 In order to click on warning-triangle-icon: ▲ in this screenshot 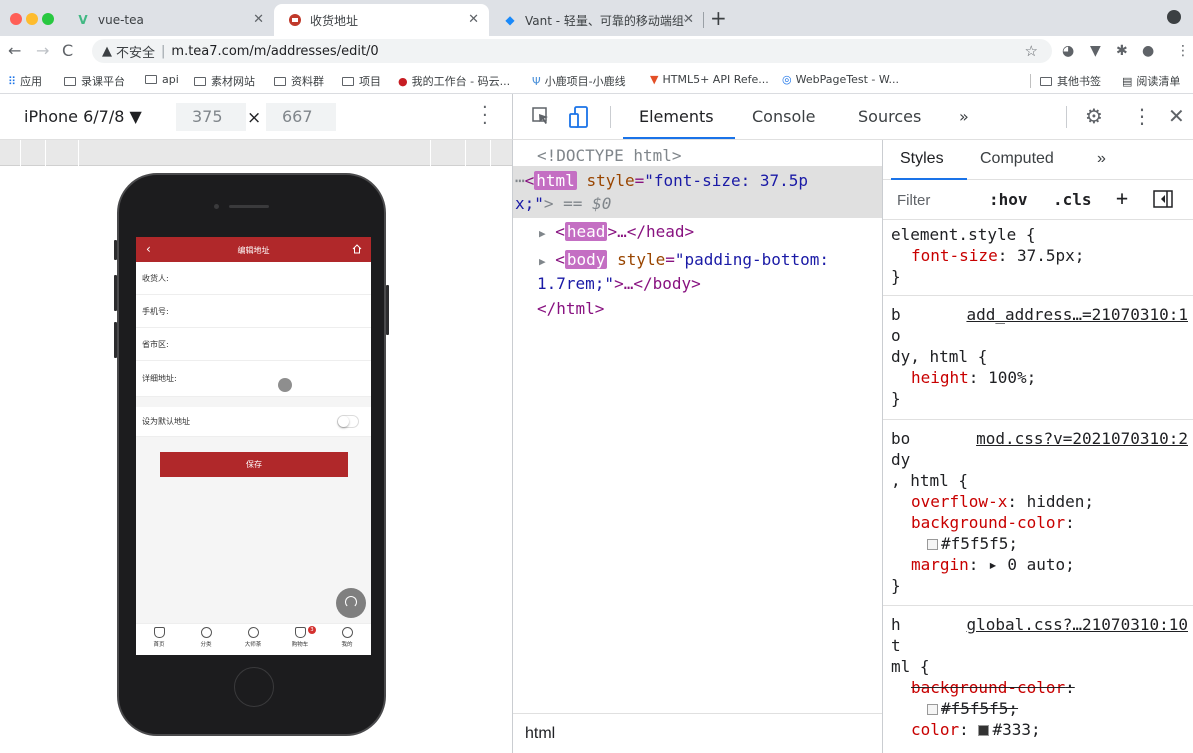, I will do `click(107, 51)`.